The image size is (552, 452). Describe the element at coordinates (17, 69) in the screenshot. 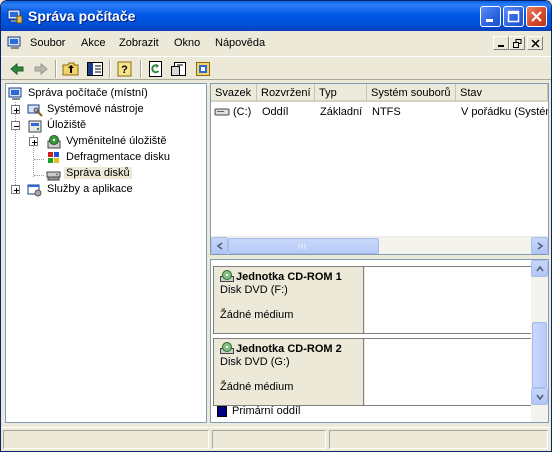

I see `back-arrow-icon` at that location.